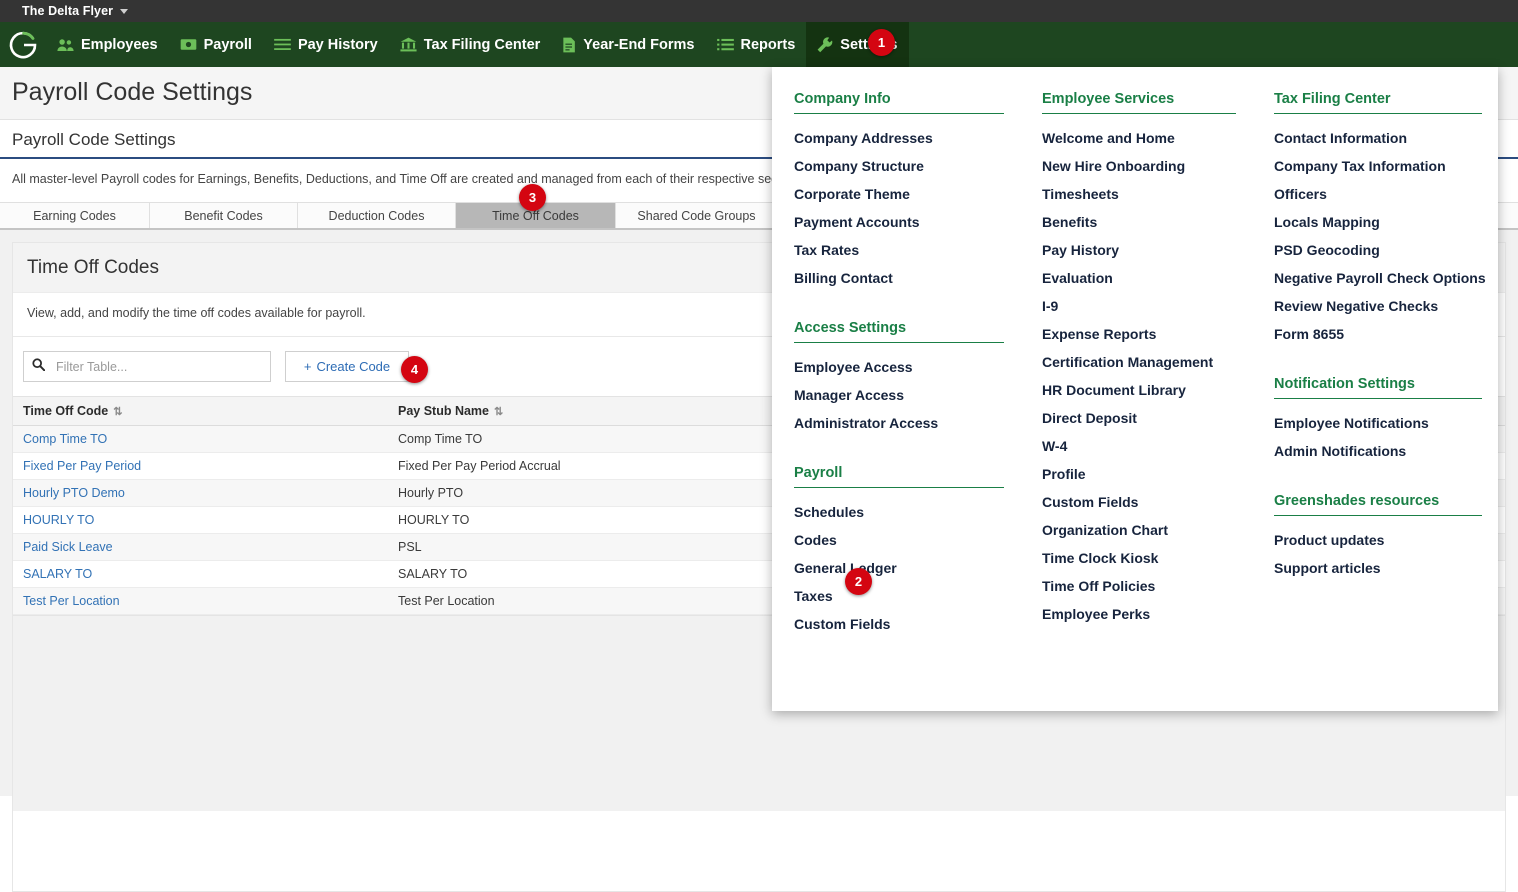 This screenshot has width=1518, height=892. I want to click on nav-item-payroll: Payroll, so click(216, 44).